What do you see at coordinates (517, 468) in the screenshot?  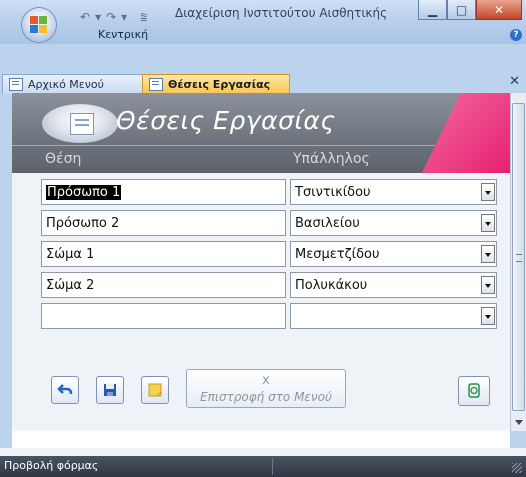 I see `resize-grip-icon` at bounding box center [517, 468].